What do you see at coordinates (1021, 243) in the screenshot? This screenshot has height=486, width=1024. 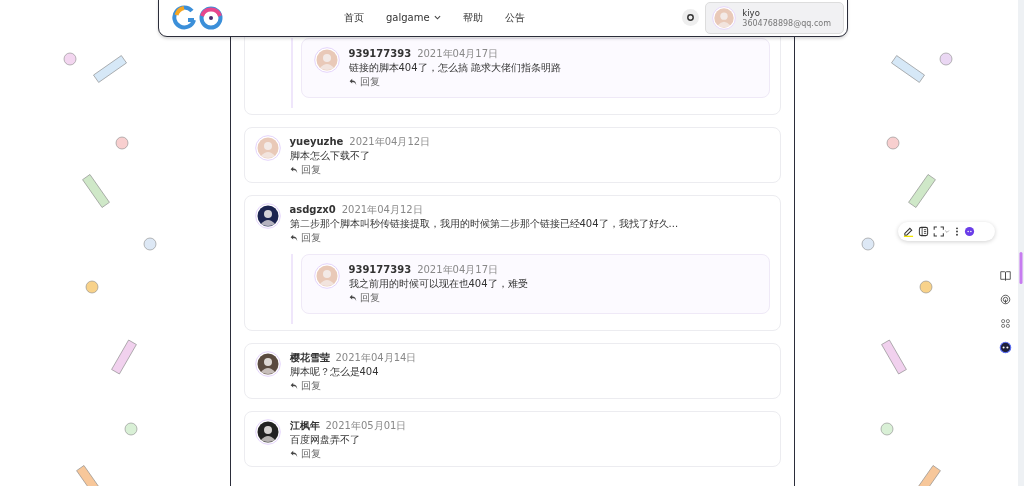 I see `scrollbar` at bounding box center [1021, 243].